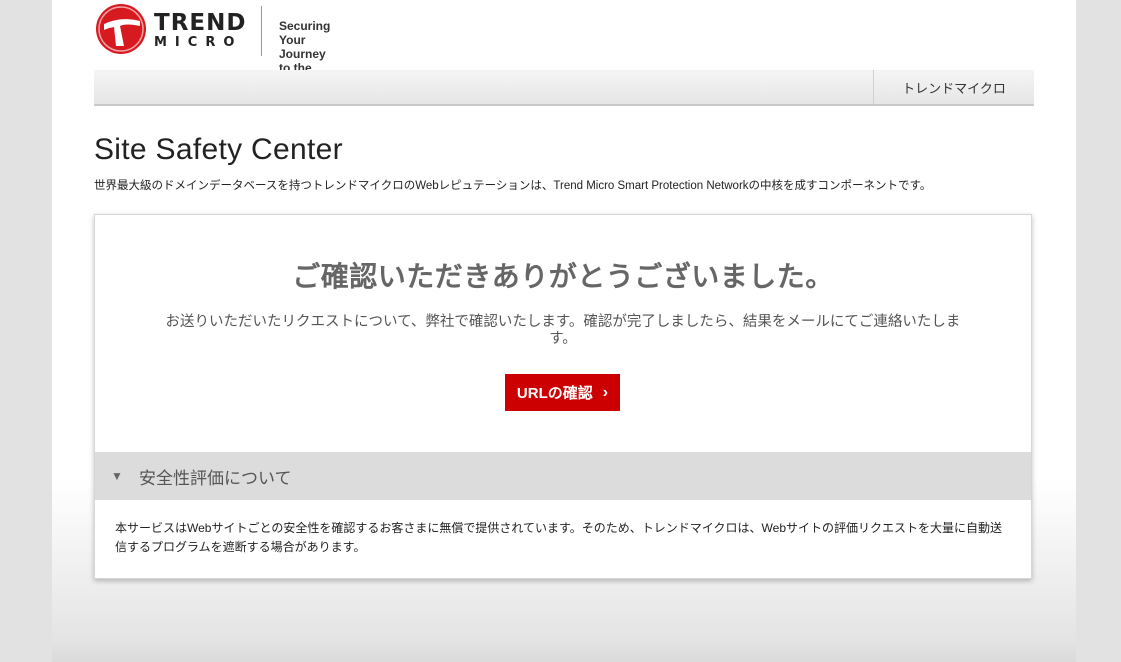 The image size is (1121, 662). Describe the element at coordinates (121, 29) in the screenshot. I see `logo-mark-icon` at that location.